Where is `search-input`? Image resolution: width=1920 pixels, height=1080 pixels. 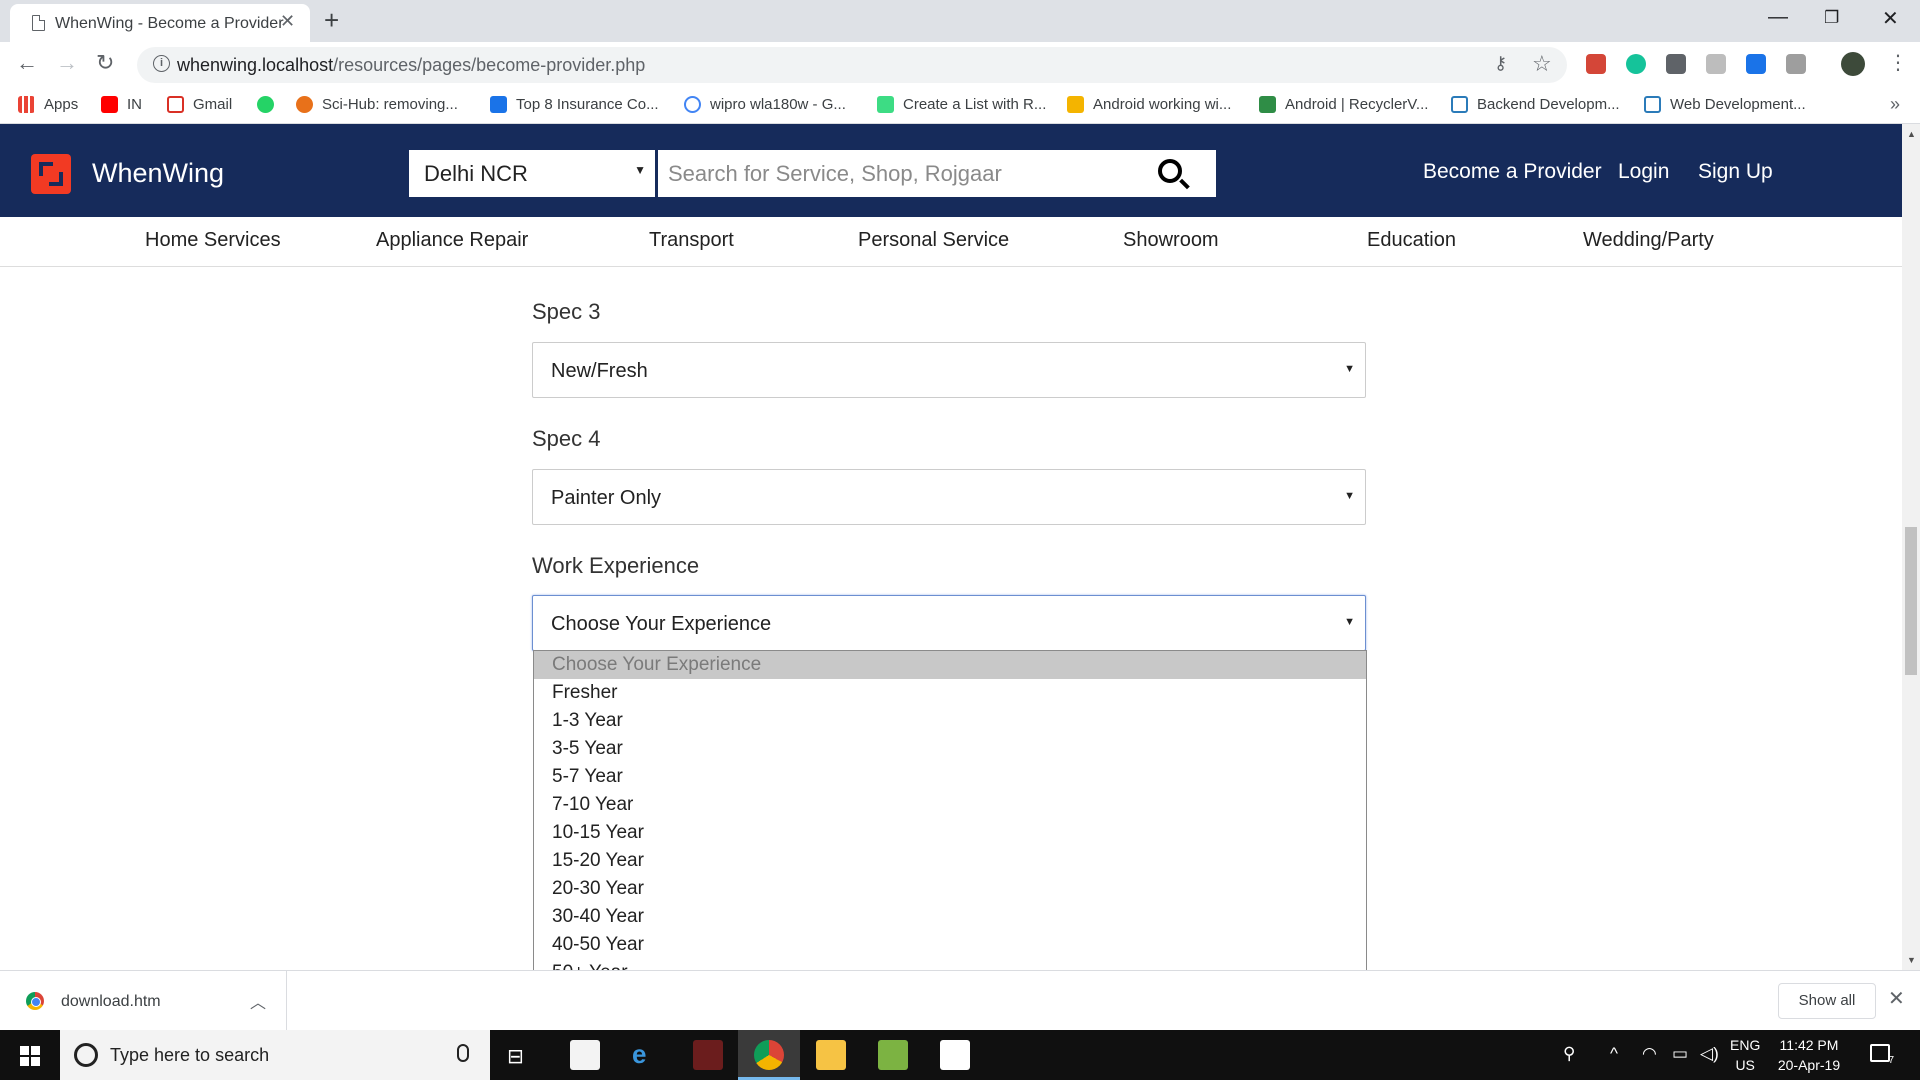 search-input is located at coordinates (903, 173).